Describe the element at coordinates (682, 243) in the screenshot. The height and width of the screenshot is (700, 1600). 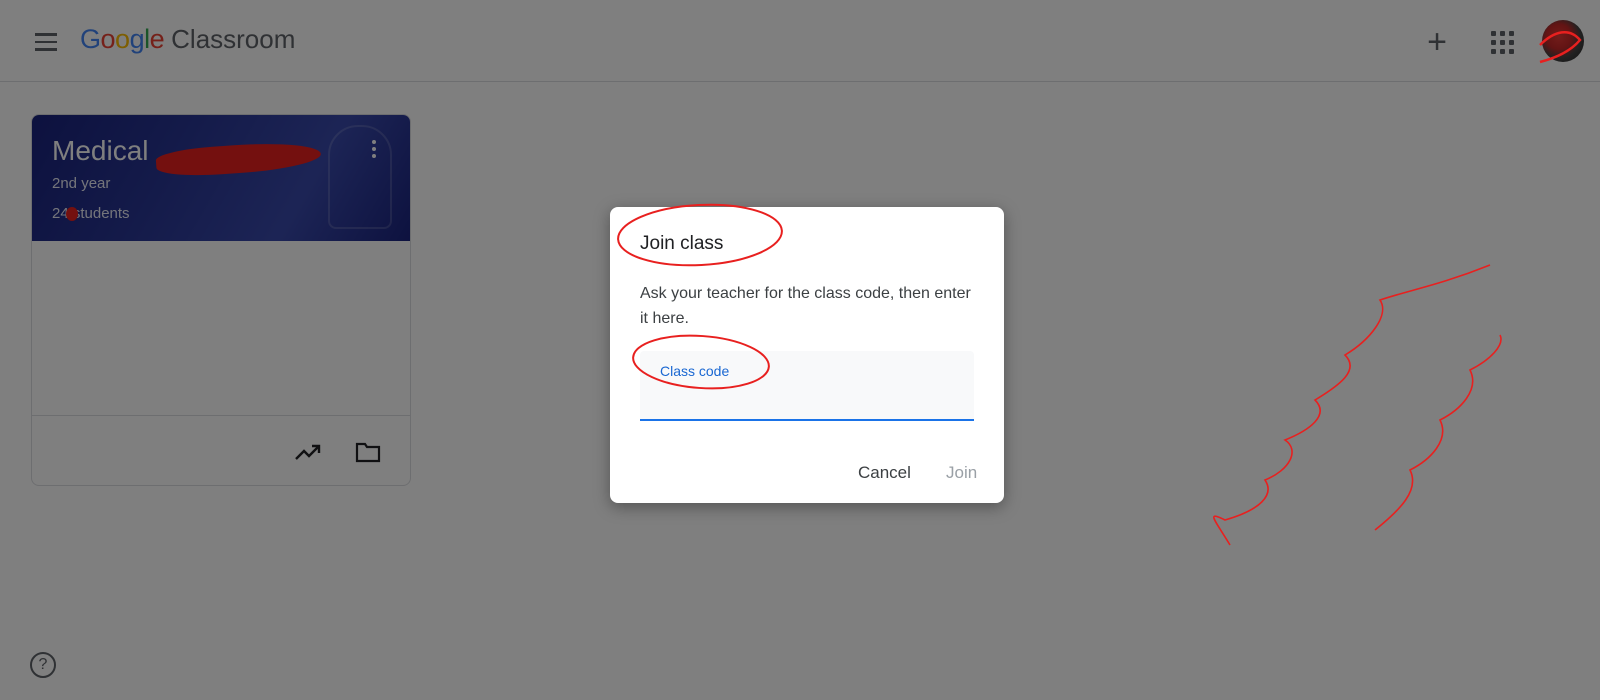
I see `dialog-title: Join class` at that location.